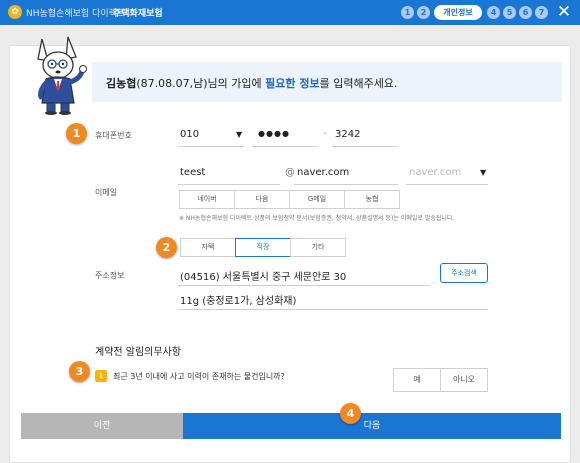  Describe the element at coordinates (417, 380) in the screenshot. I see `answer-yes-button: 예` at that location.